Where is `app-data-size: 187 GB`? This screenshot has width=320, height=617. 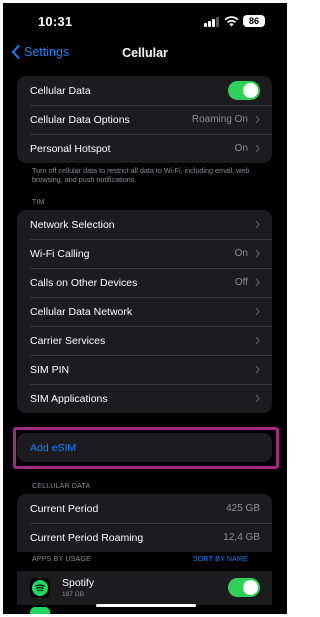
app-data-size: 187 GB is located at coordinates (73, 594).